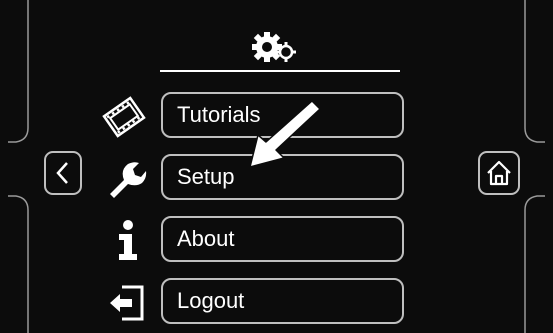 This screenshot has height=333, width=553. I want to click on header-divider, so click(280, 71).